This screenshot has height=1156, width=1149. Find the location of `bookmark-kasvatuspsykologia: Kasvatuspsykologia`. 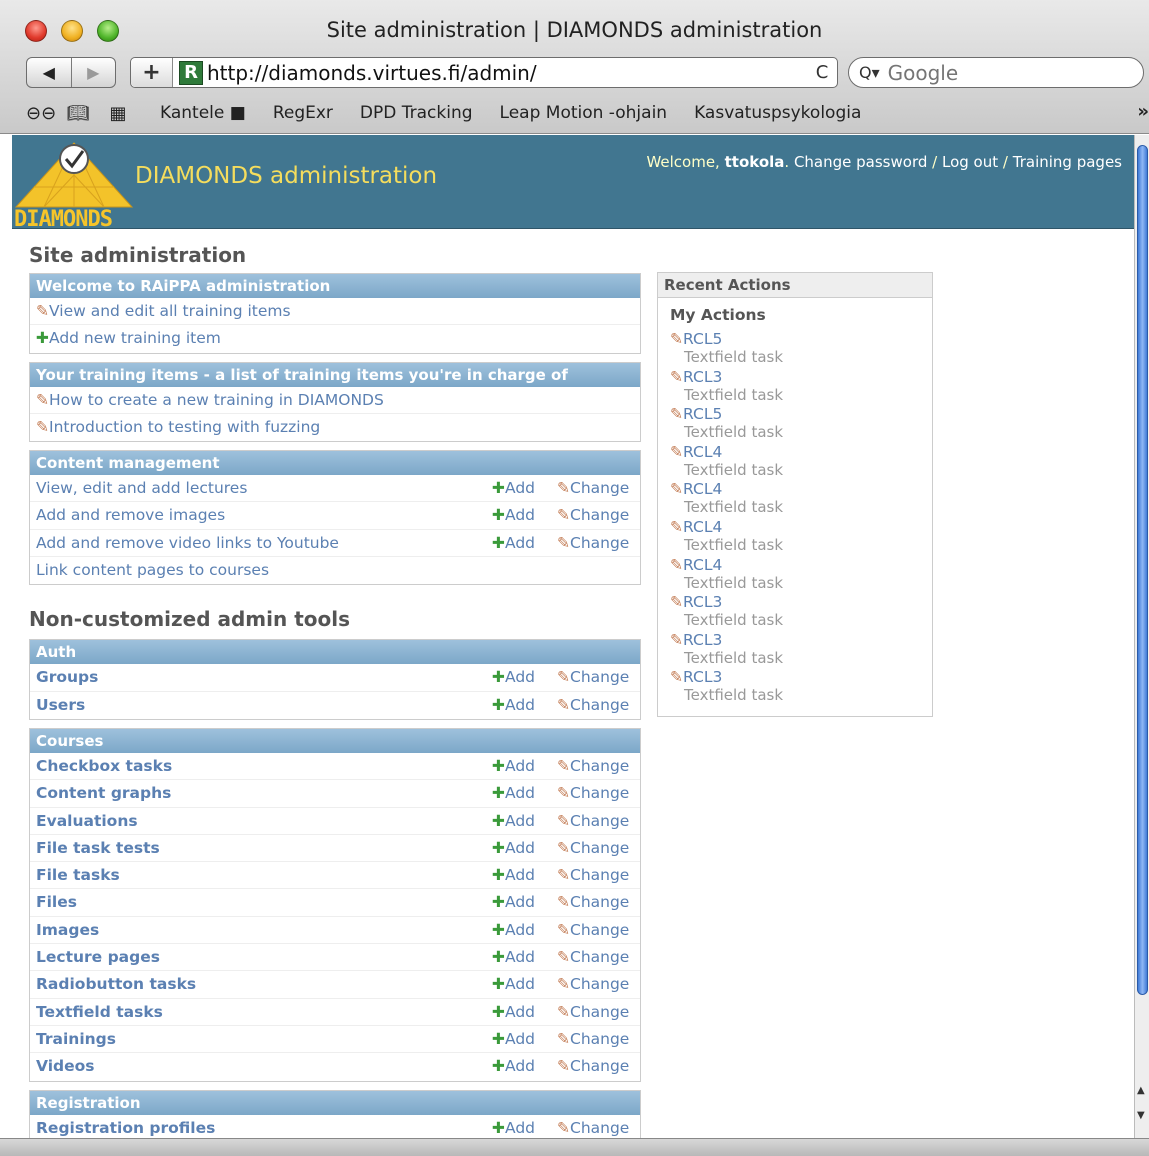

bookmark-kasvatuspsykologia: Kasvatuspsykologia is located at coordinates (777, 113).